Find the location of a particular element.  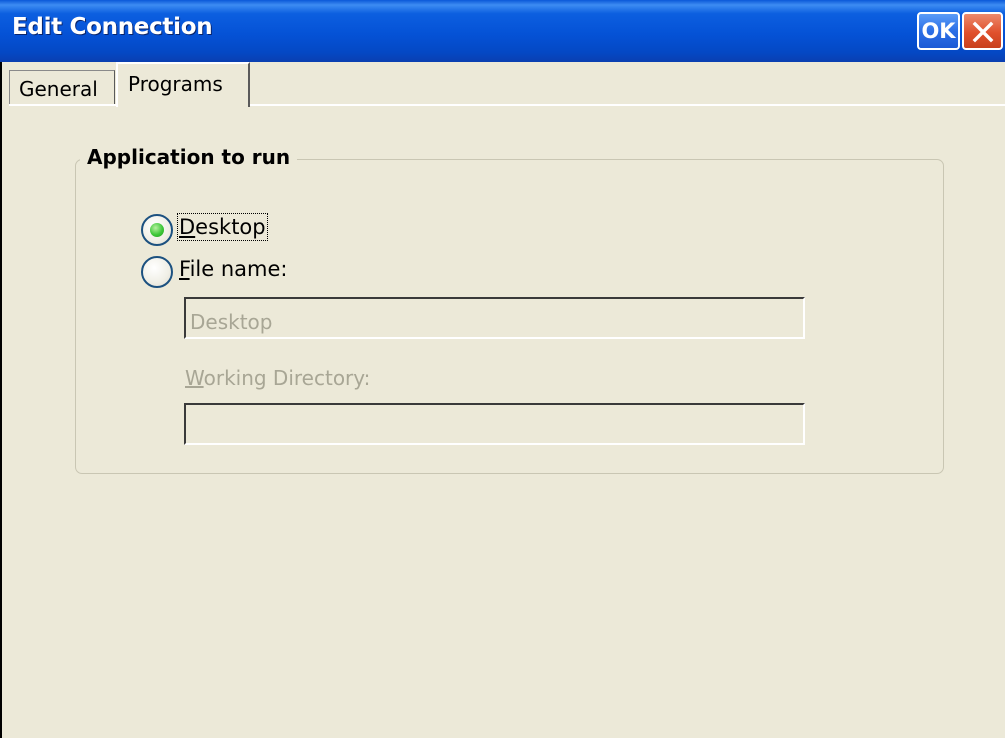

tab-general: General is located at coordinates (62, 88).